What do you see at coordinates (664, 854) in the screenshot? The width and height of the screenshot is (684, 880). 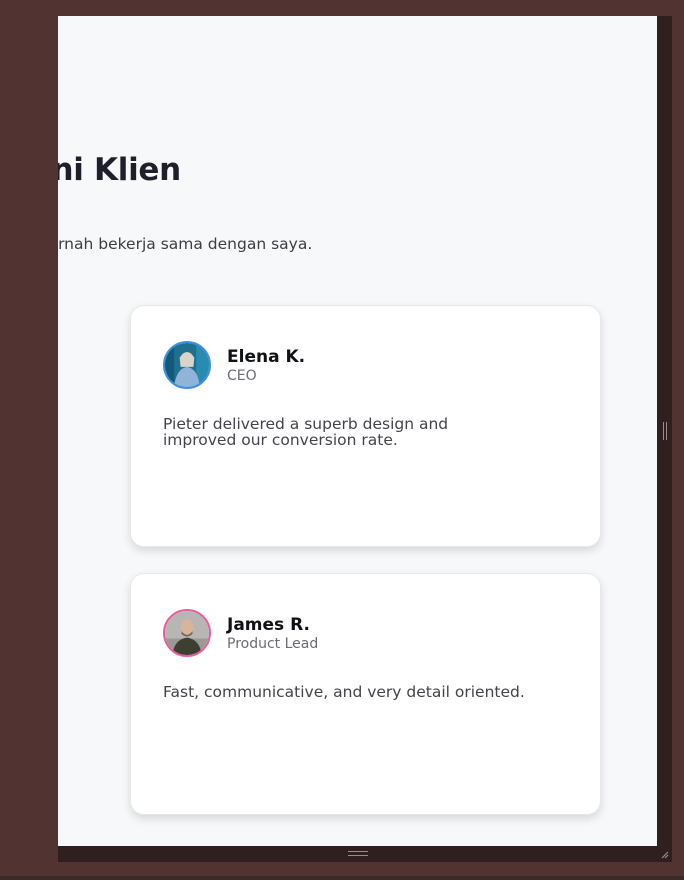 I see `corner-resize-grip-icon` at bounding box center [664, 854].